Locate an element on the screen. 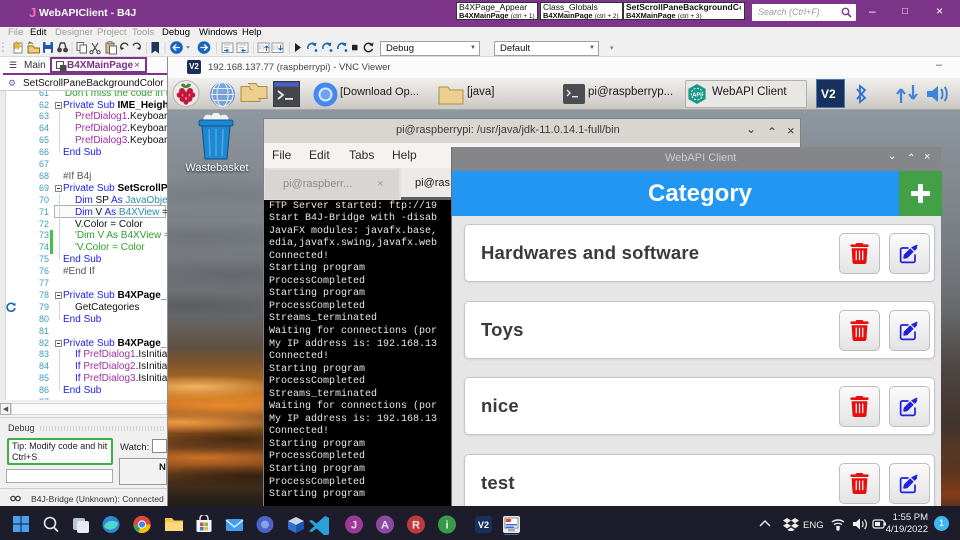  svg-text: A is located at coordinates (385, 526).